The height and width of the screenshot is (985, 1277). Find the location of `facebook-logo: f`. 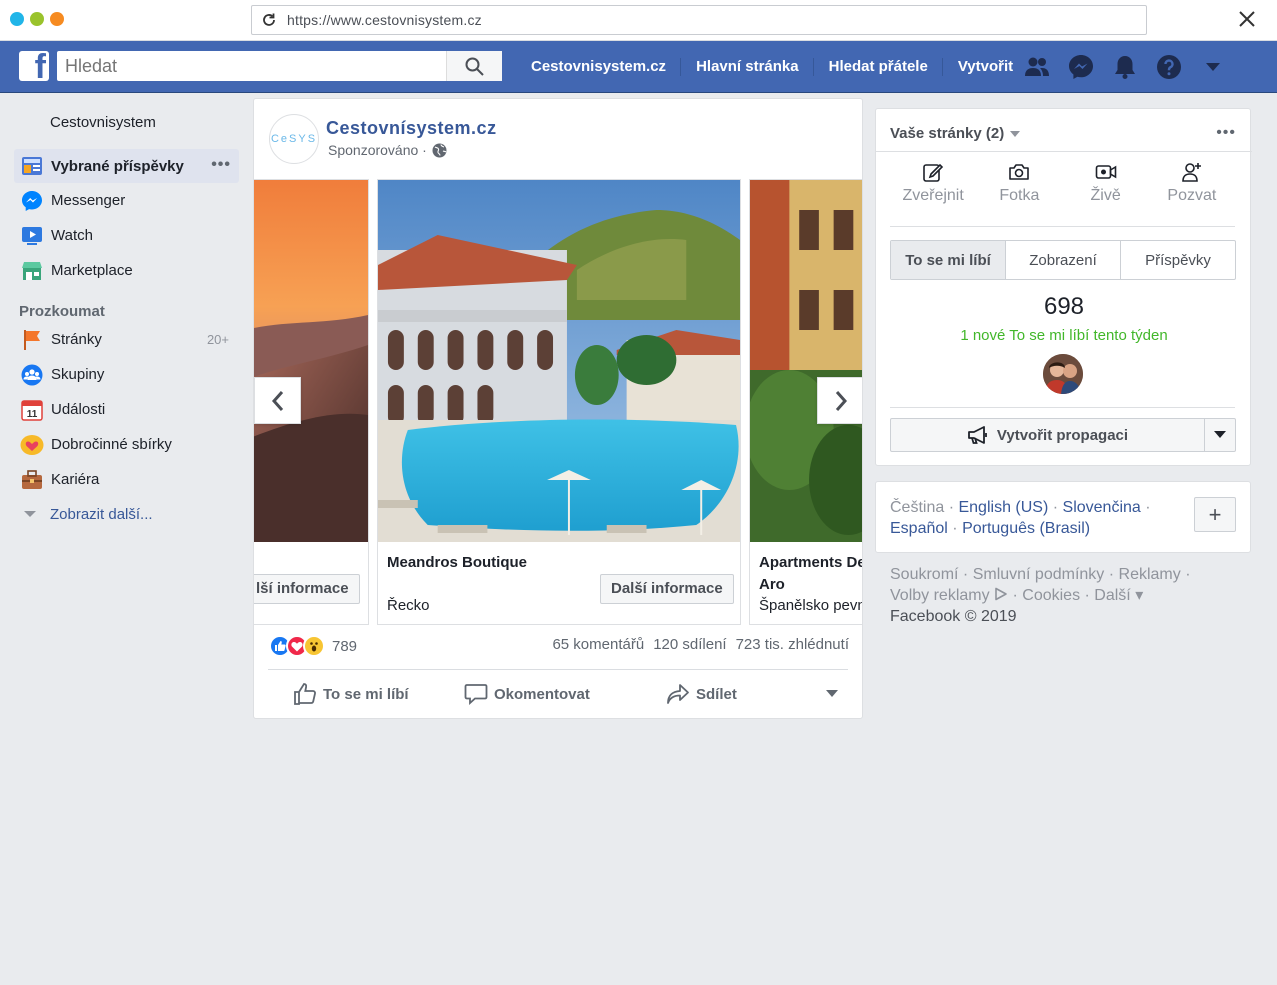

facebook-logo: f is located at coordinates (34, 66).